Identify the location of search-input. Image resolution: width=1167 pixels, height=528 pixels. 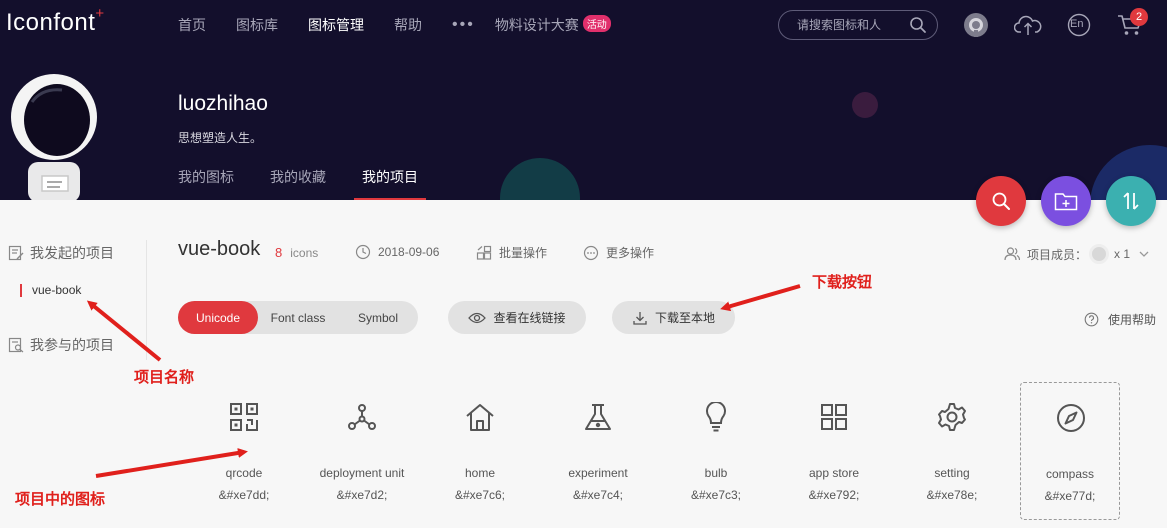
(853, 25).